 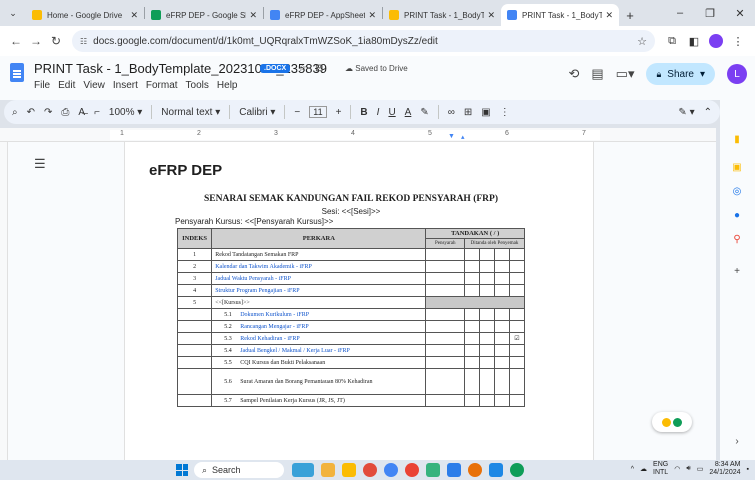 I want to click on horizontal-ruler: 1 2 3 4 5 6 7 ▼ ▴, so click(x=358, y=135).